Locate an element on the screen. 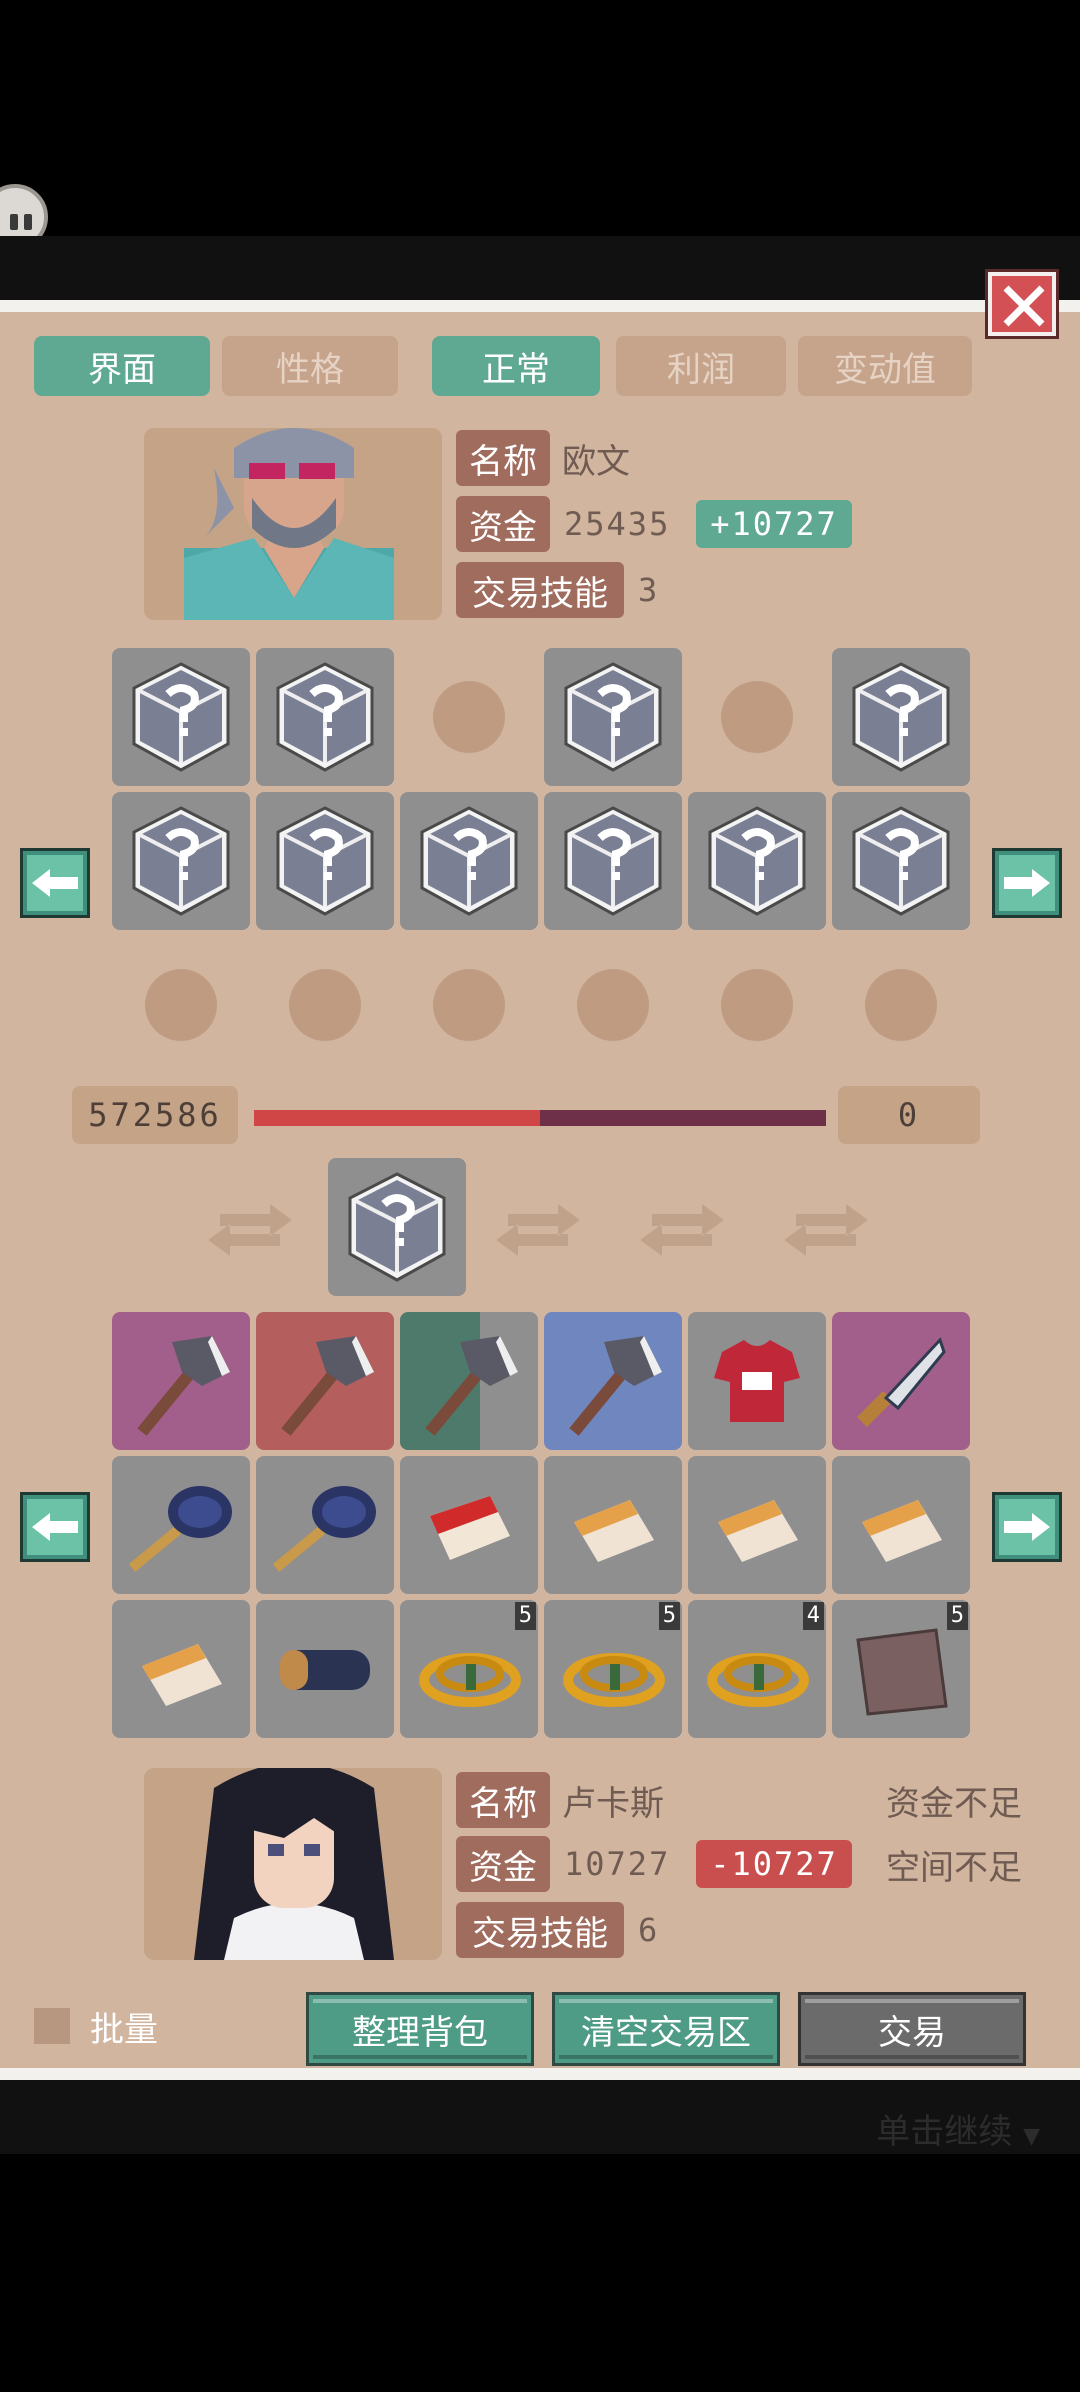  player-skill: 6 is located at coordinates (649, 1930).